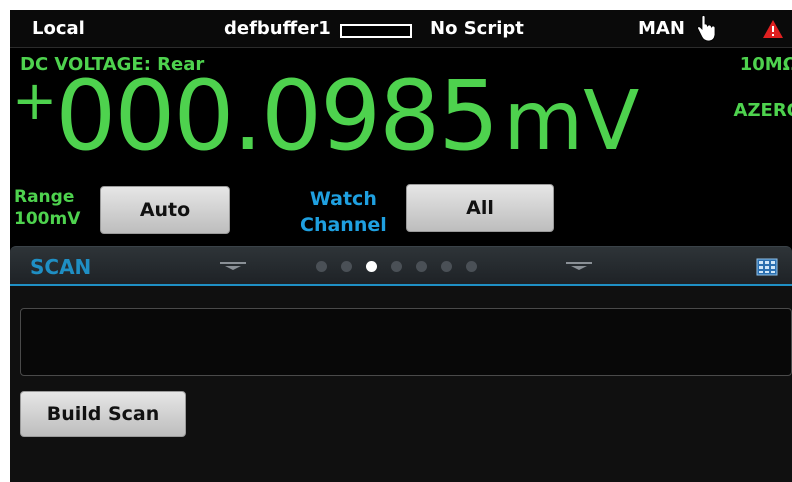 The image size is (792, 482). I want to click on active-buffer: defbuffer1, so click(277, 28).